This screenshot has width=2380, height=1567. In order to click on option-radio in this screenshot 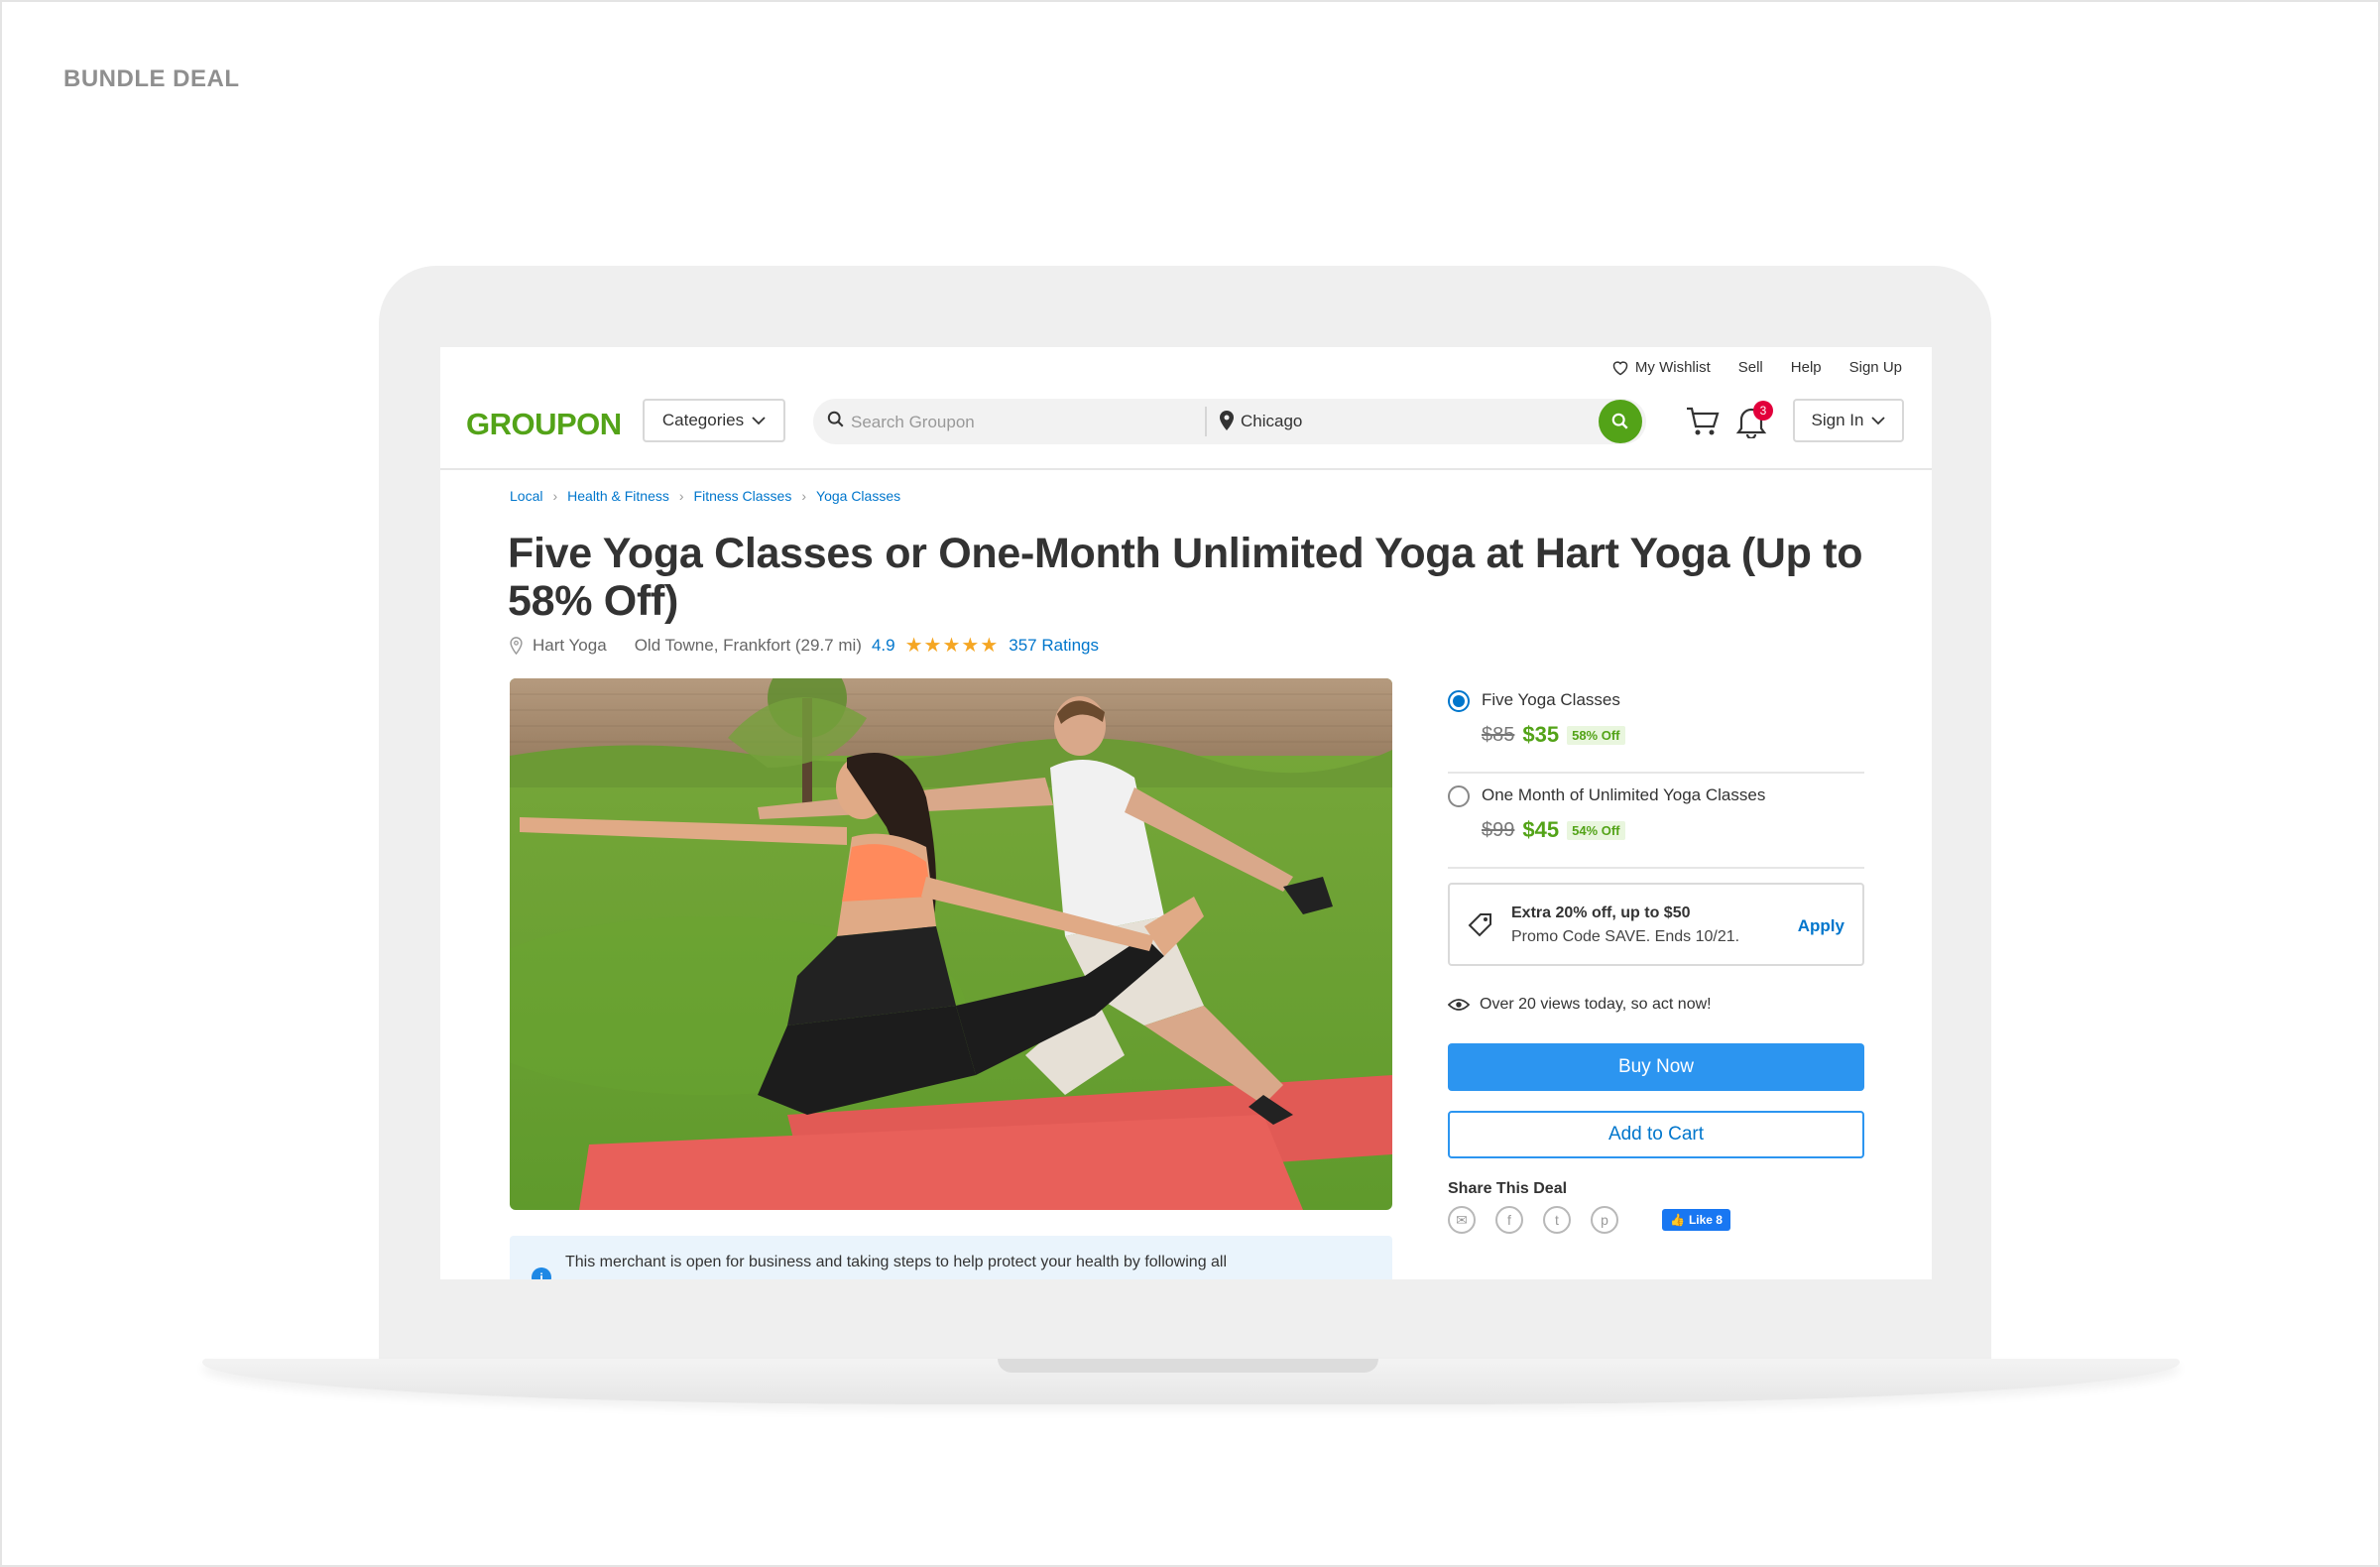, I will do `click(1459, 796)`.